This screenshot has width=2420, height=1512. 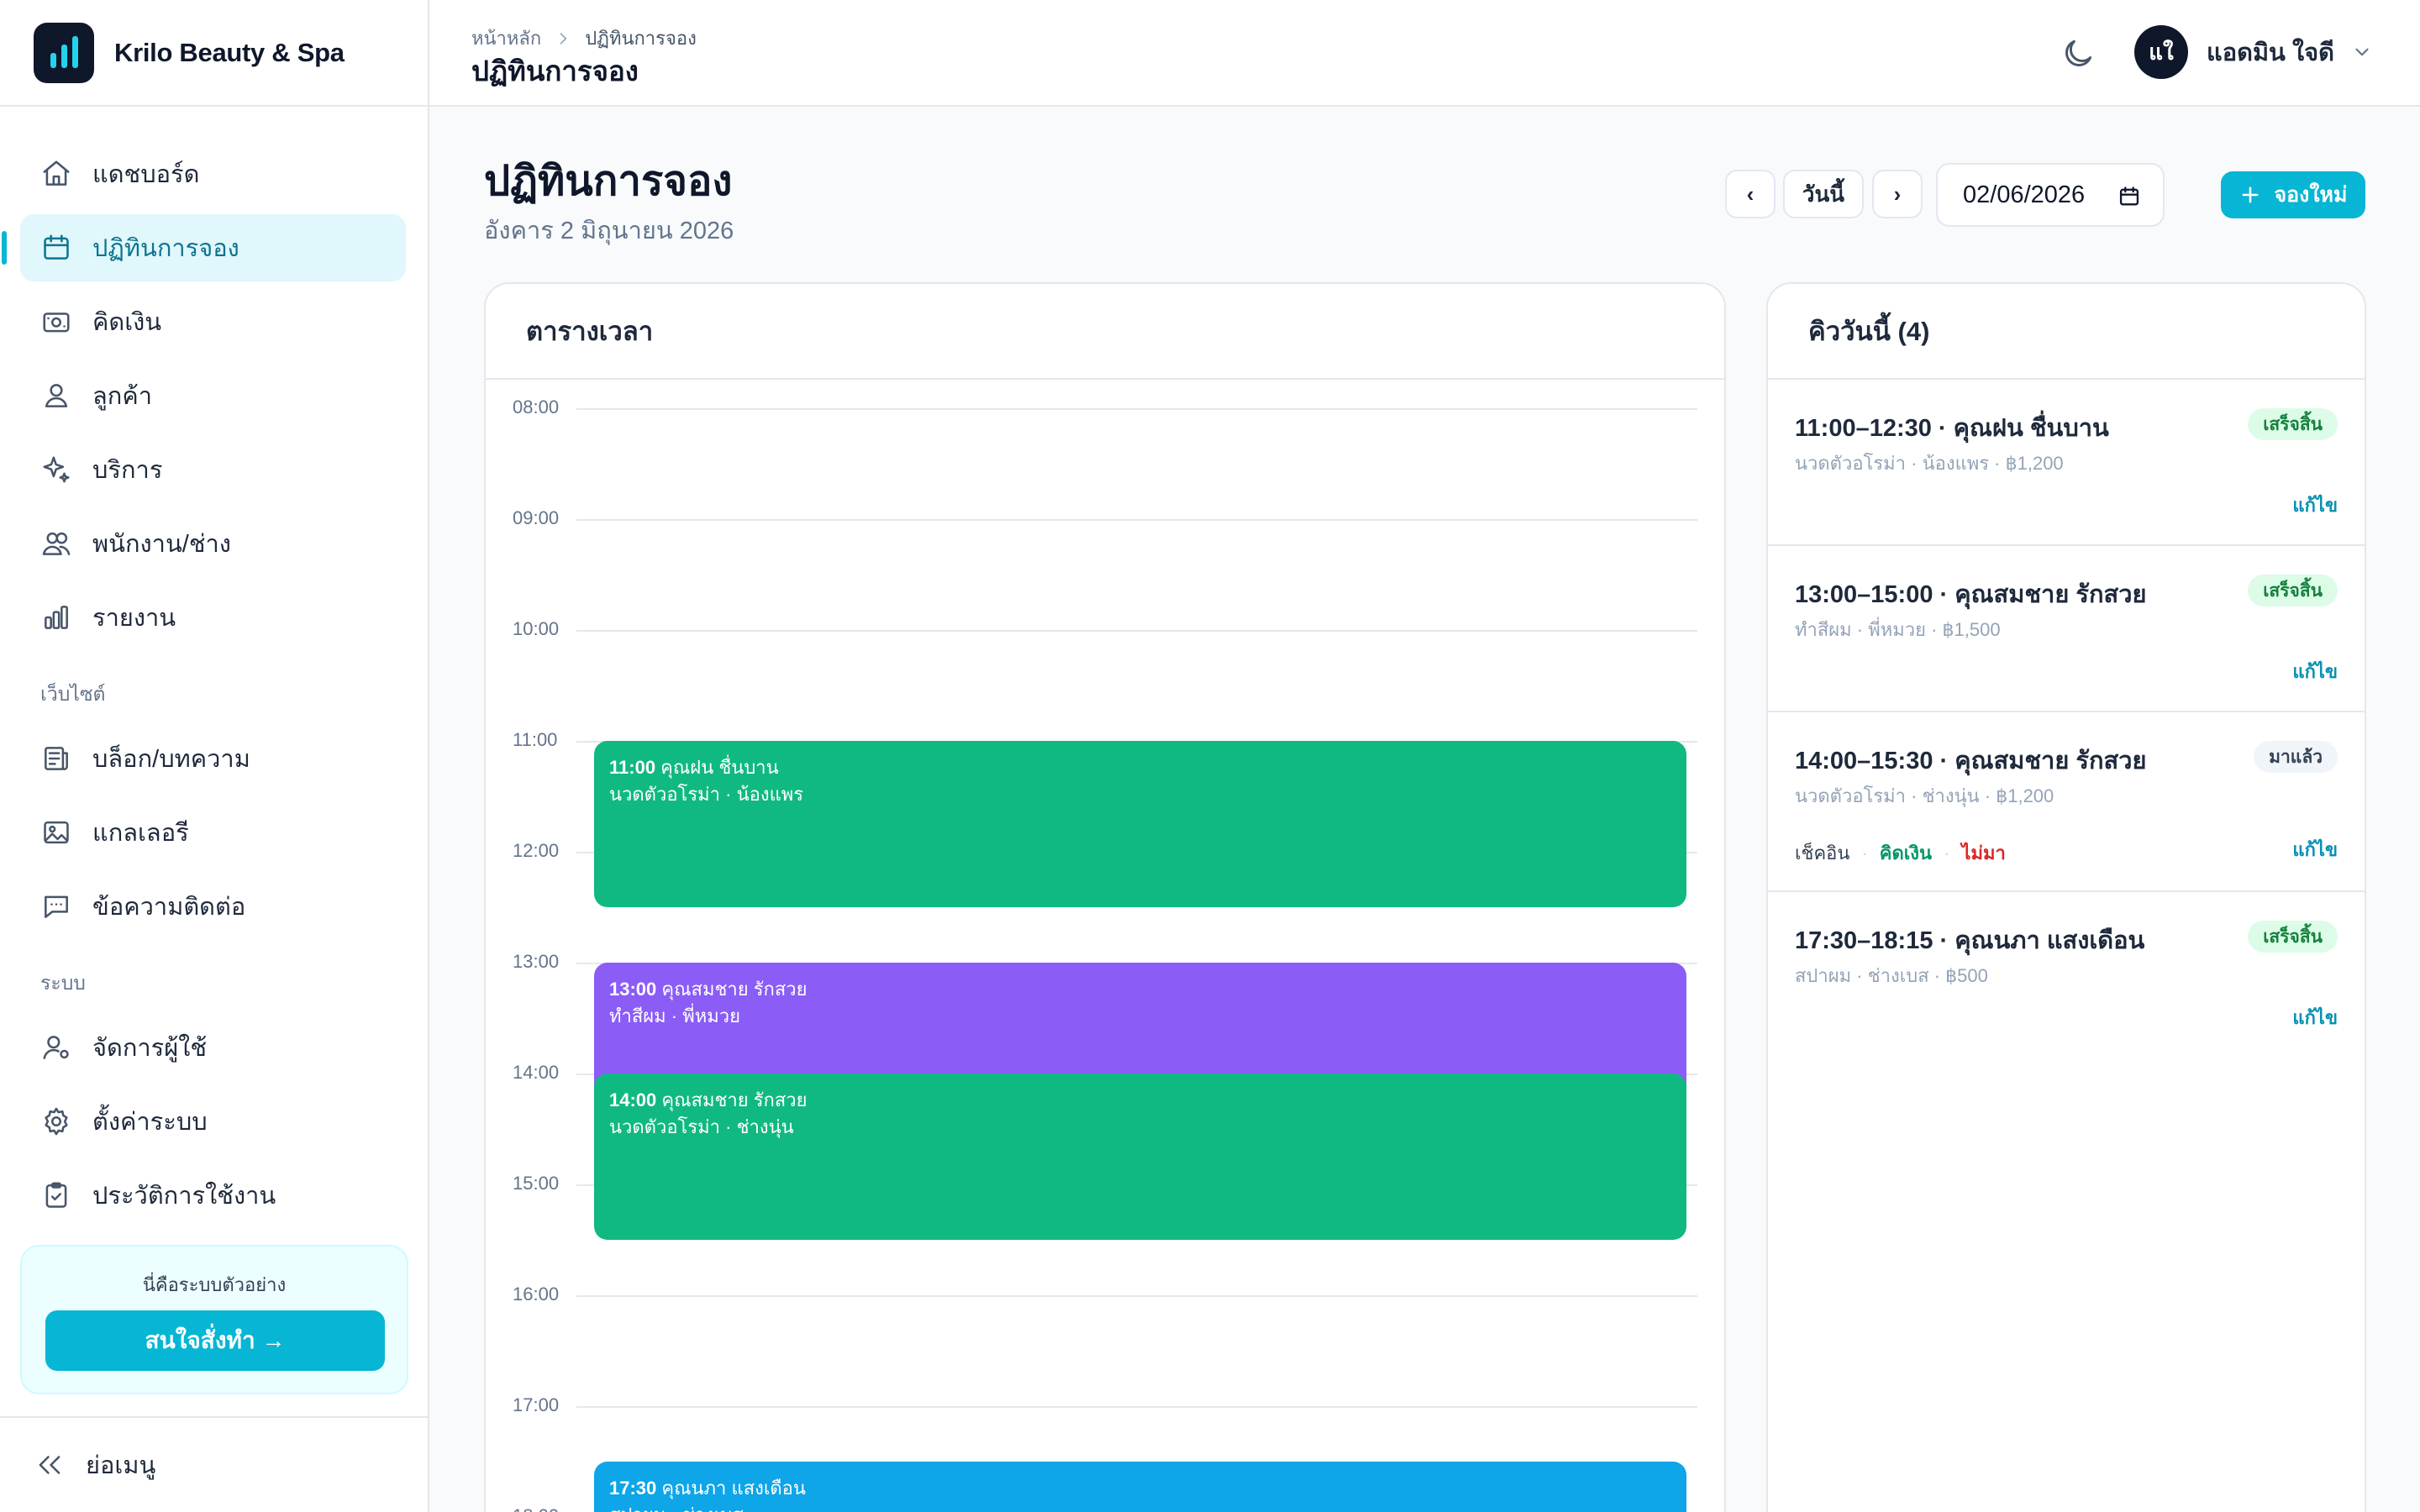 I want to click on booking-event-time: 14:00, so click(x=633, y=1099).